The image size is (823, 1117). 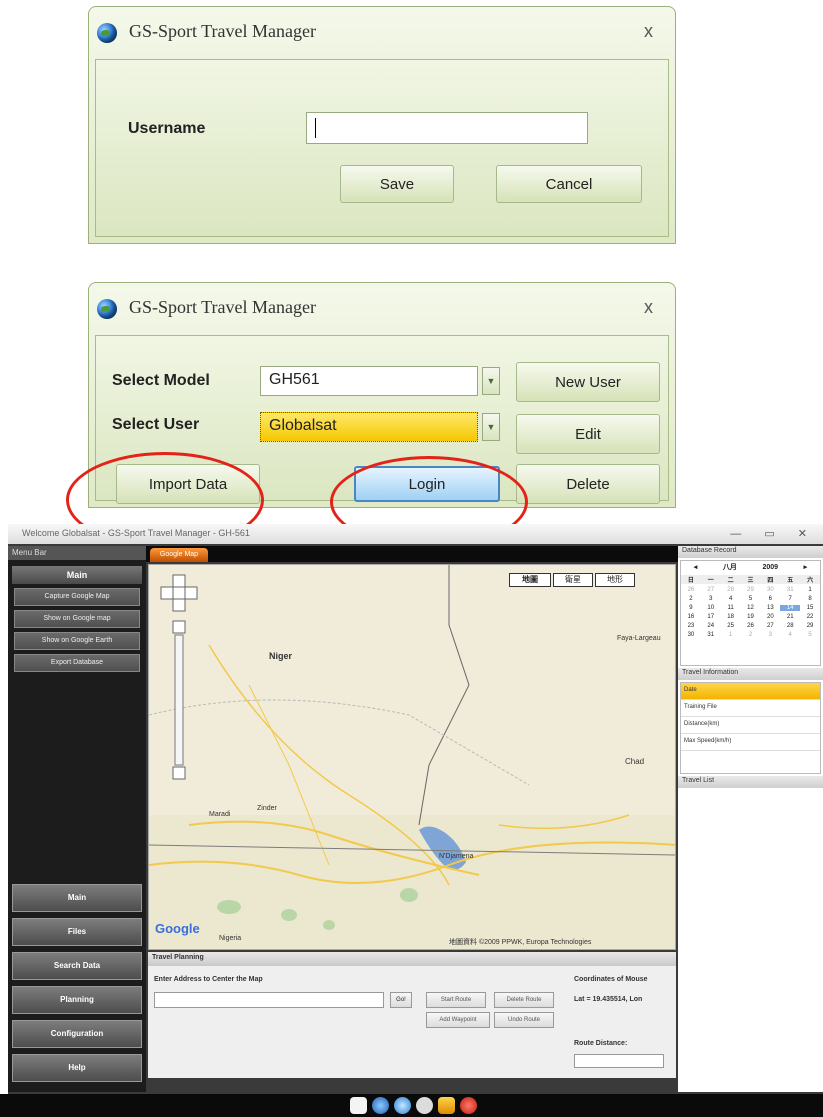 I want to click on window-controls: — ▭ ✕, so click(x=773, y=533).